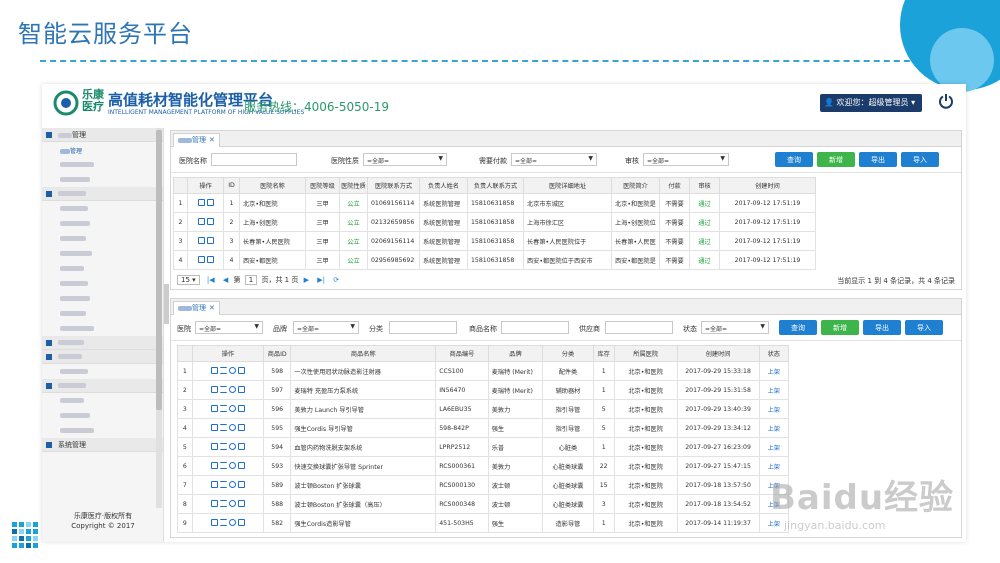  Describe the element at coordinates (326, 327) in the screenshot. I see `brand-select: =全部= ▼` at that location.